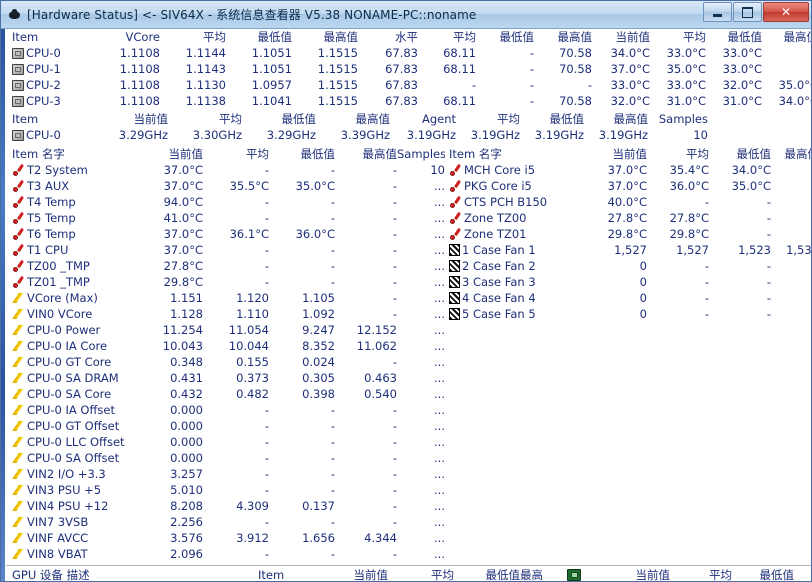 The height and width of the screenshot is (582, 812). What do you see at coordinates (786, 12) in the screenshot?
I see `close-button: ✕` at bounding box center [786, 12].